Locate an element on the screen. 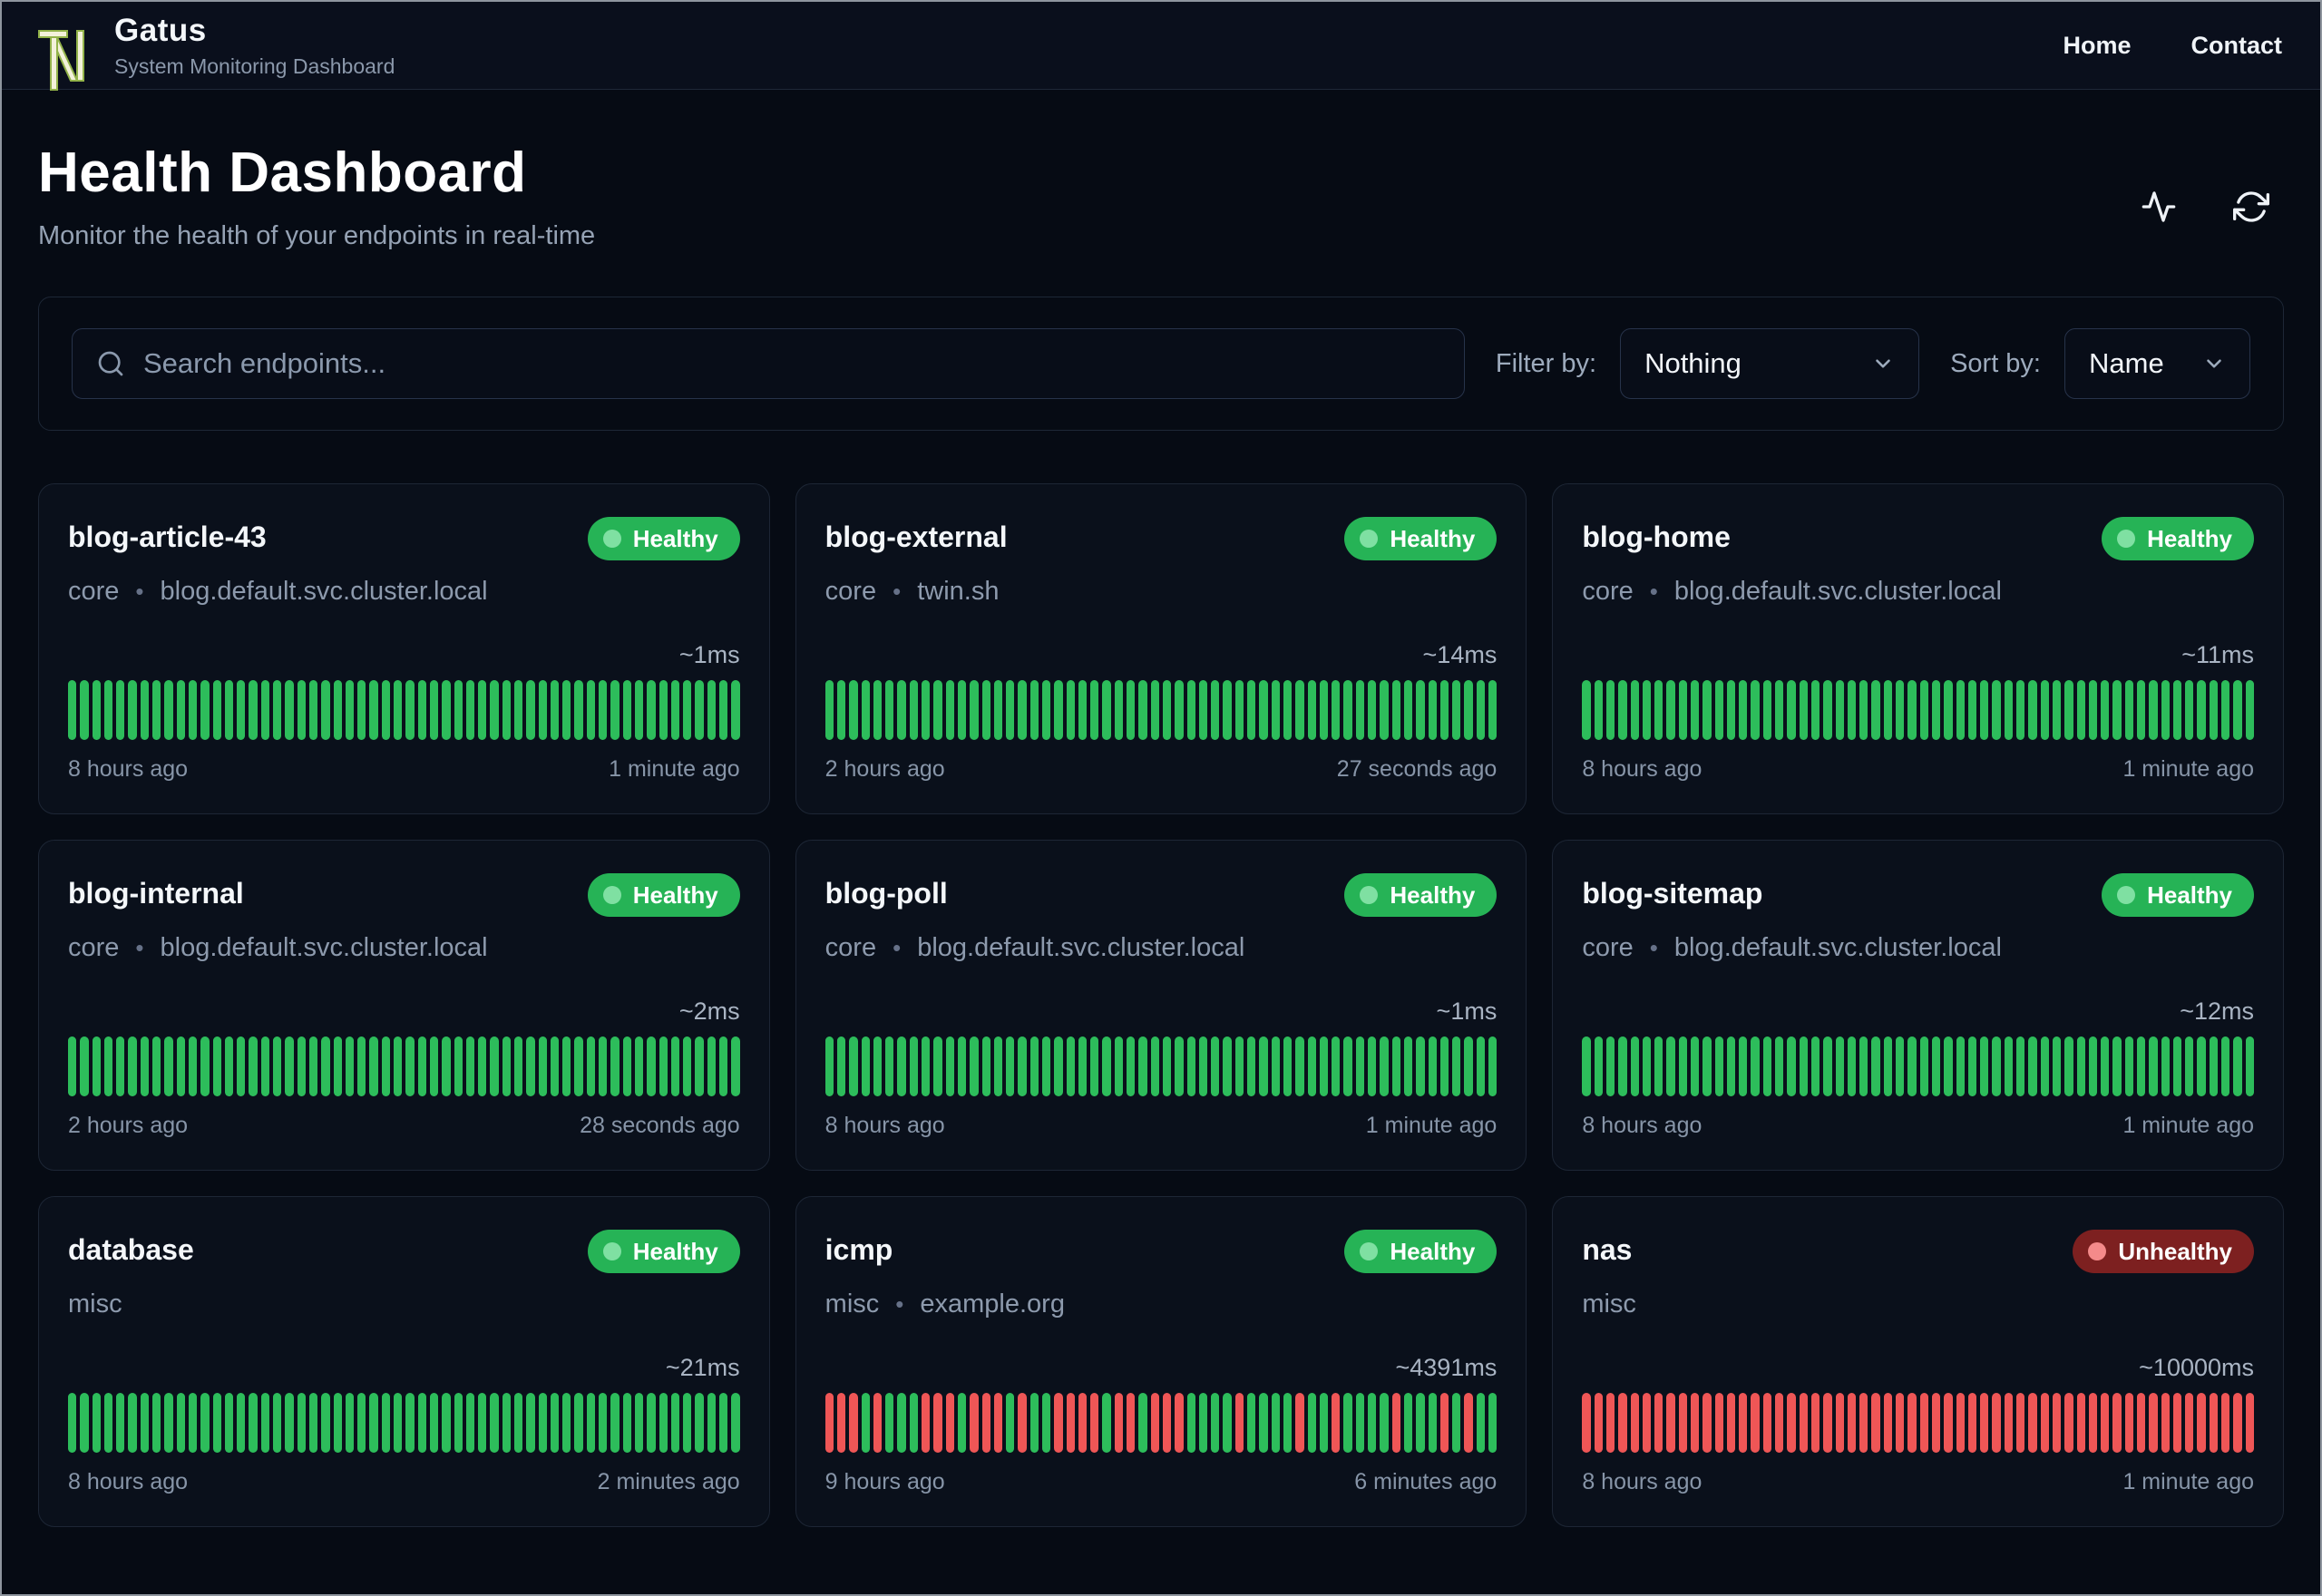 The height and width of the screenshot is (1596, 2322). filter-select: Nothing is located at coordinates (1770, 363).